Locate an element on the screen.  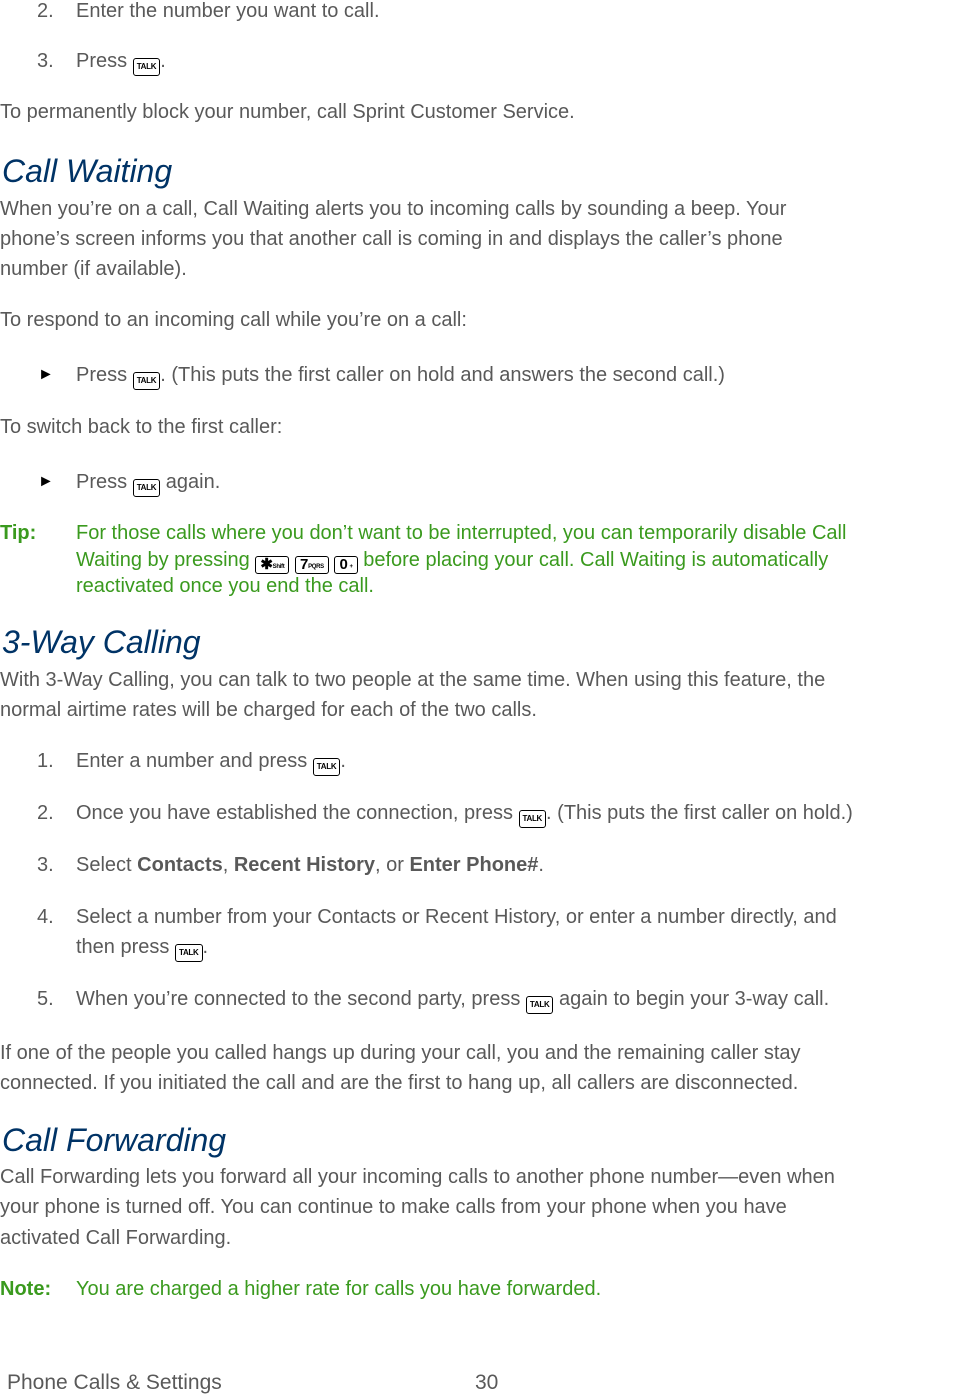
step-text: Enter a number and press is located at coordinates (194, 761).